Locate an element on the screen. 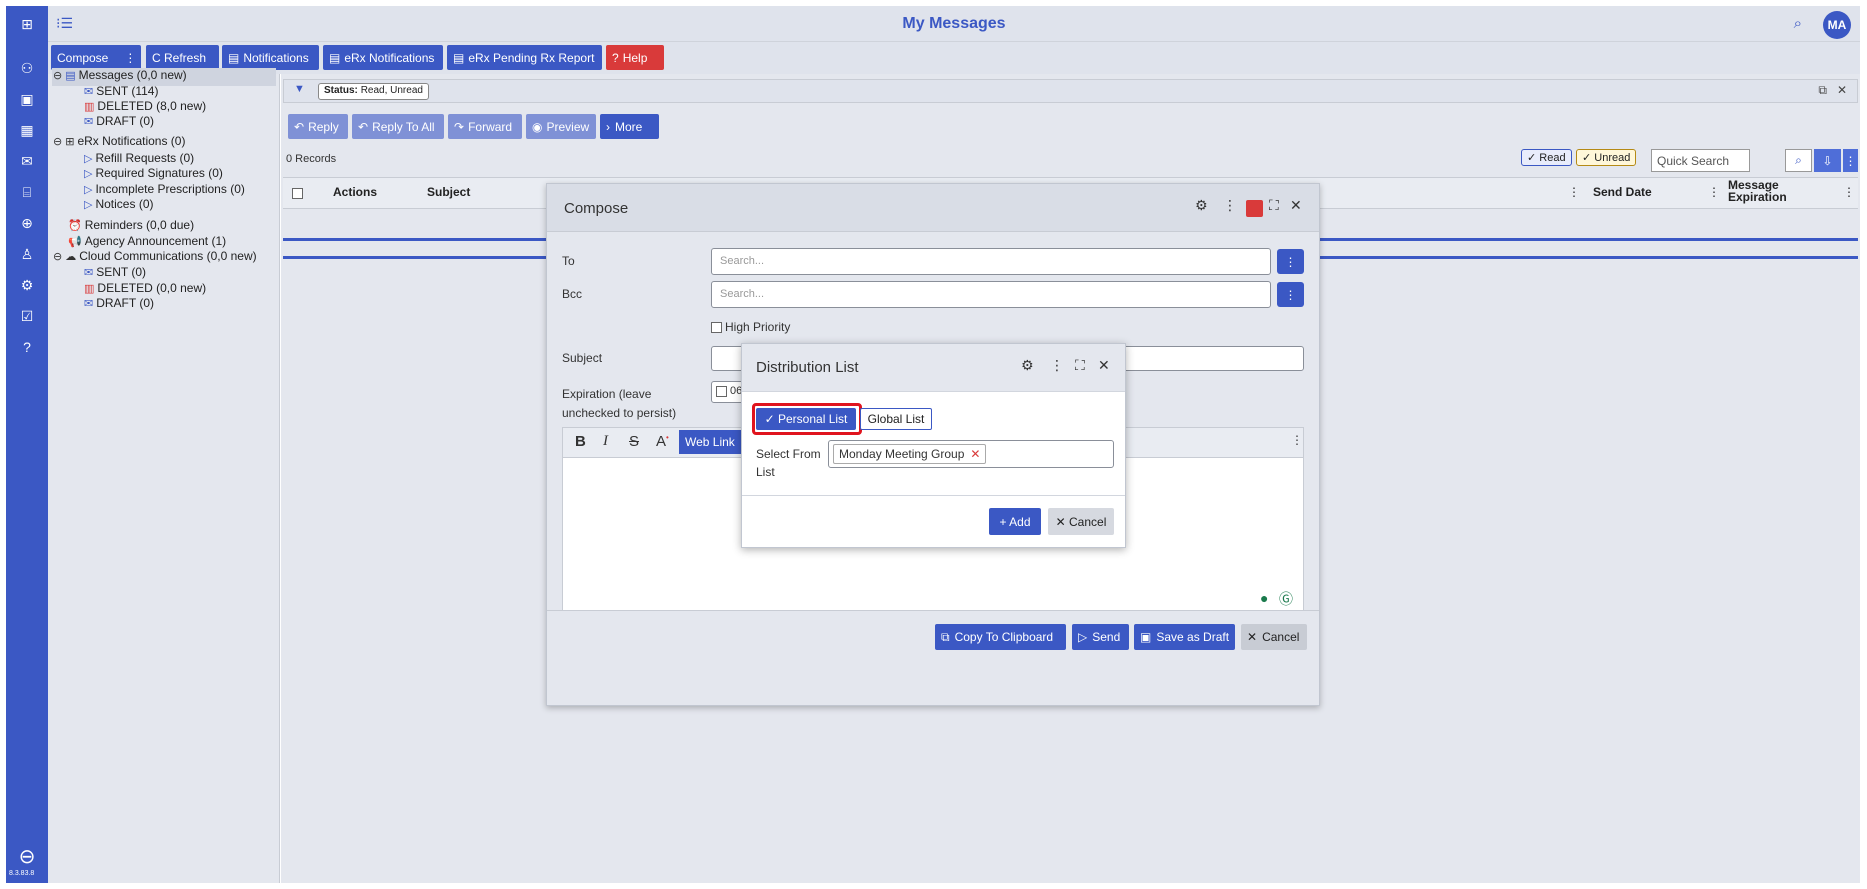 Image resolution: width=1867 pixels, height=889 pixels. reply-icon: ↶ is located at coordinates (299, 126).